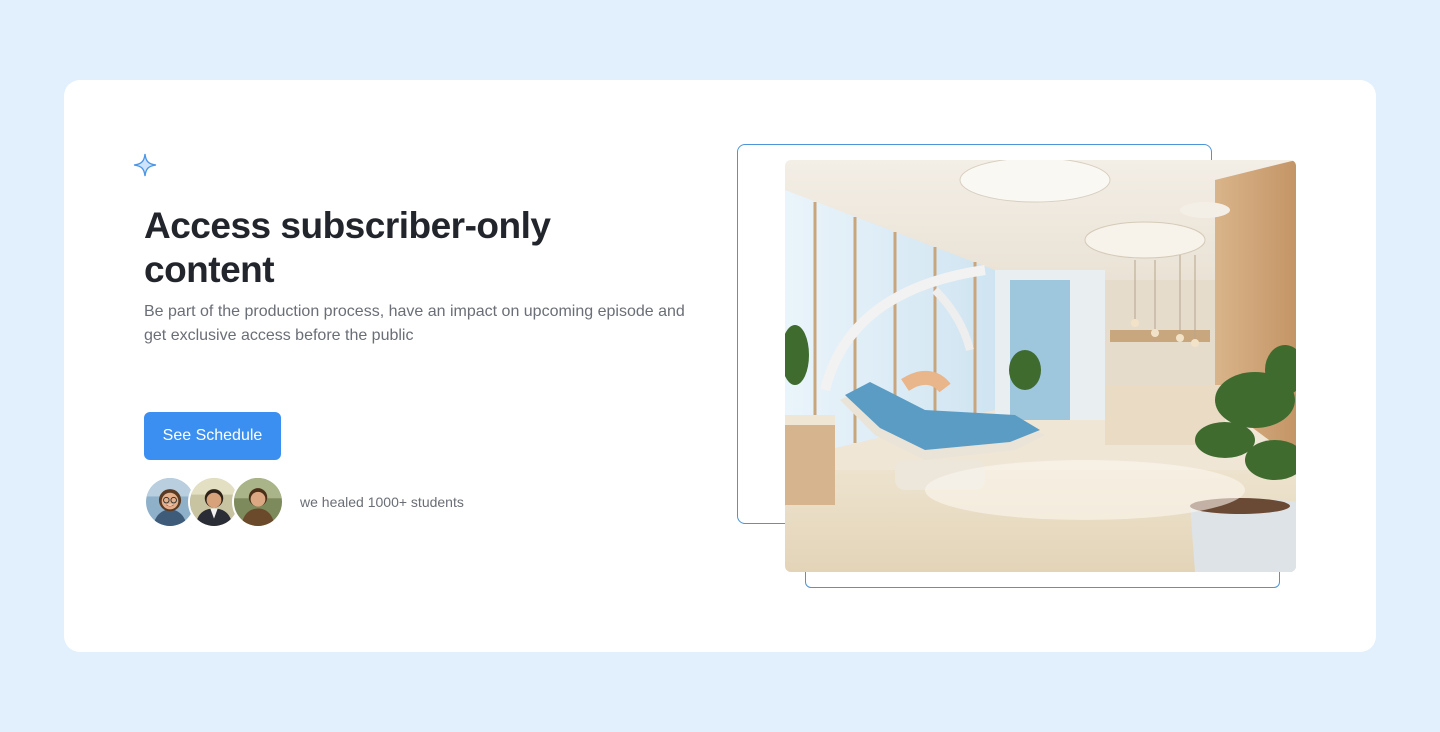 The image size is (1440, 732). I want to click on avatar-group, so click(214, 502).